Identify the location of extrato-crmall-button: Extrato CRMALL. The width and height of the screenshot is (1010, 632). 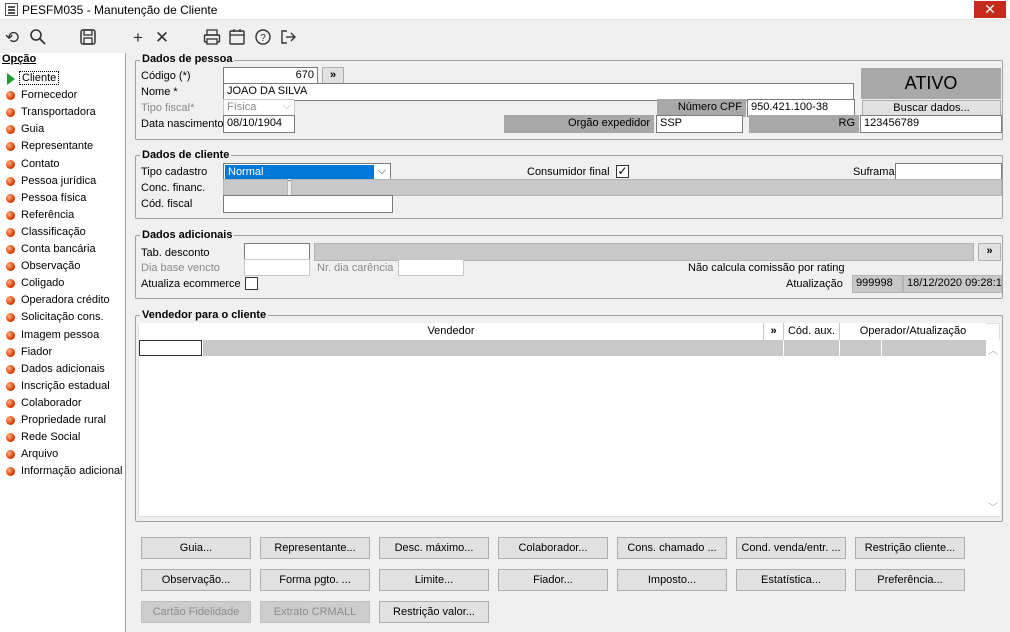
(315, 612).